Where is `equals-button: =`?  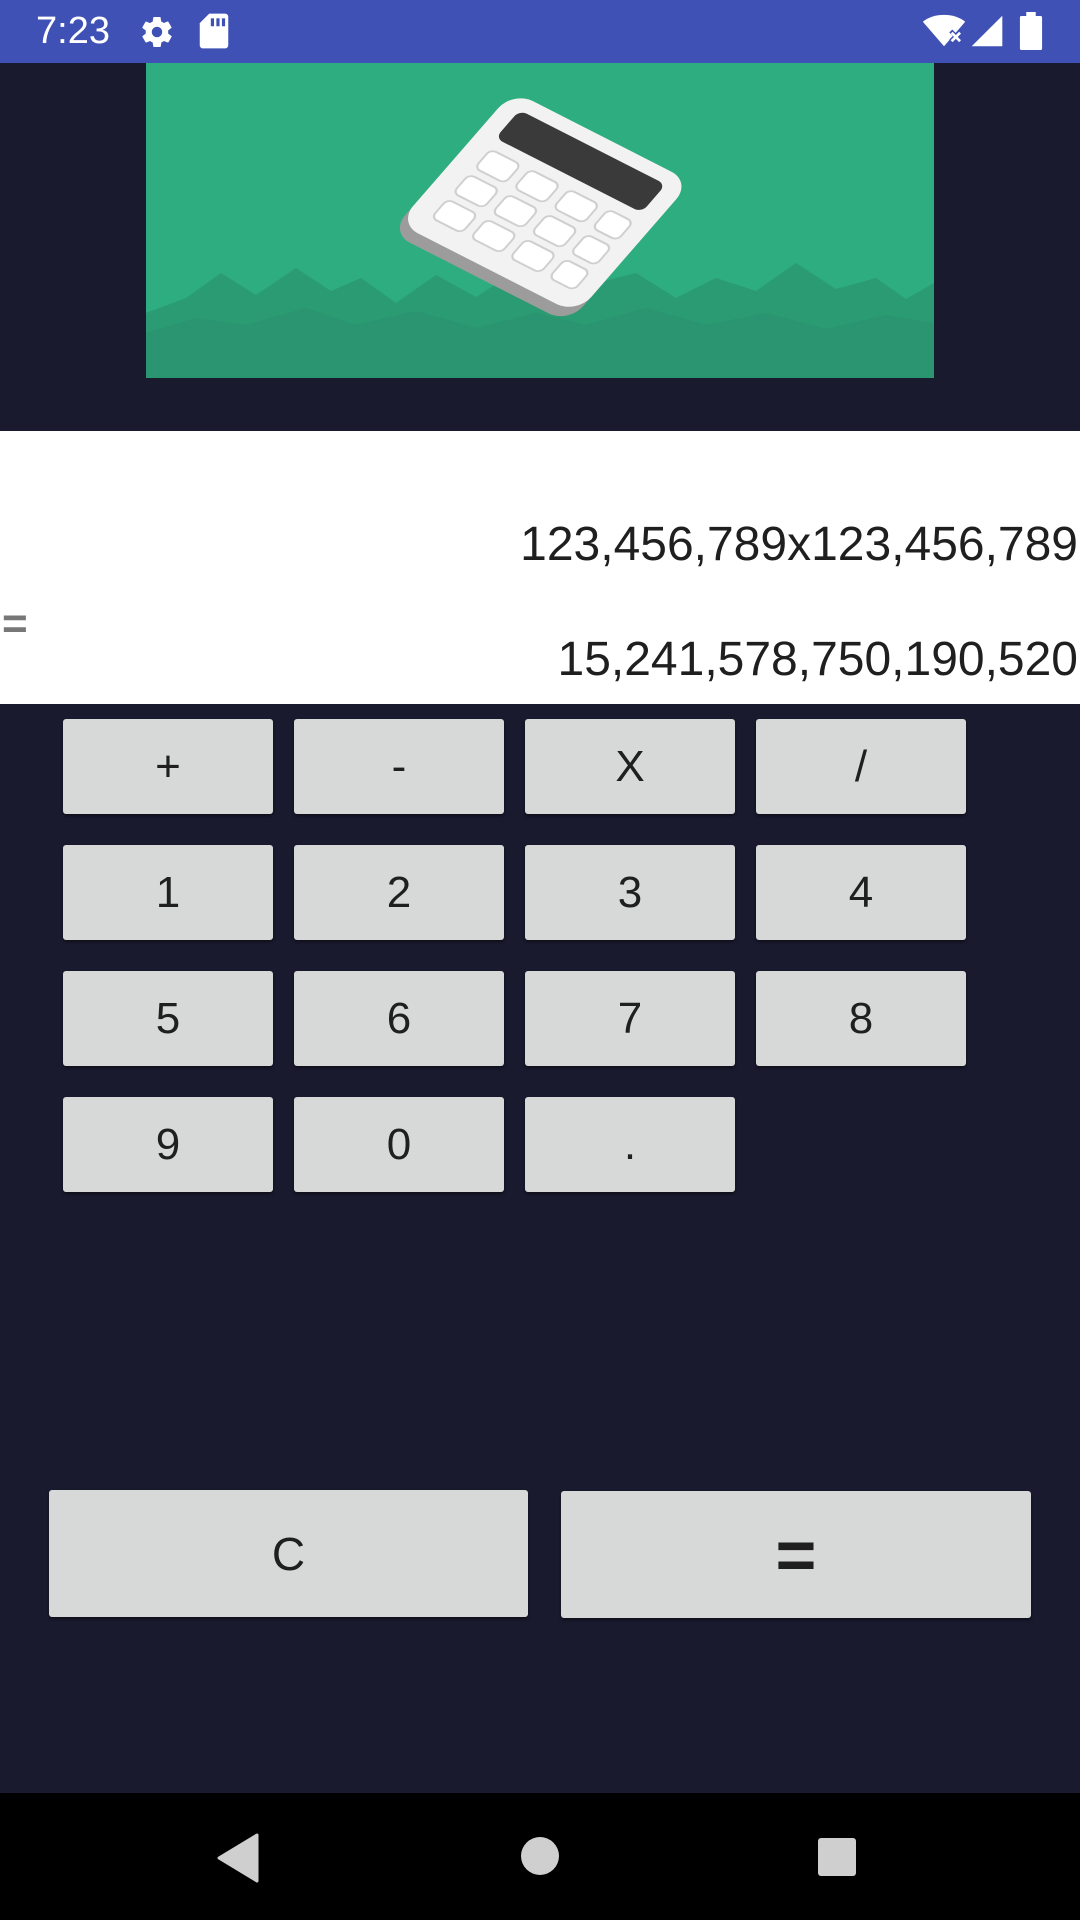
equals-button: = is located at coordinates (796, 1554).